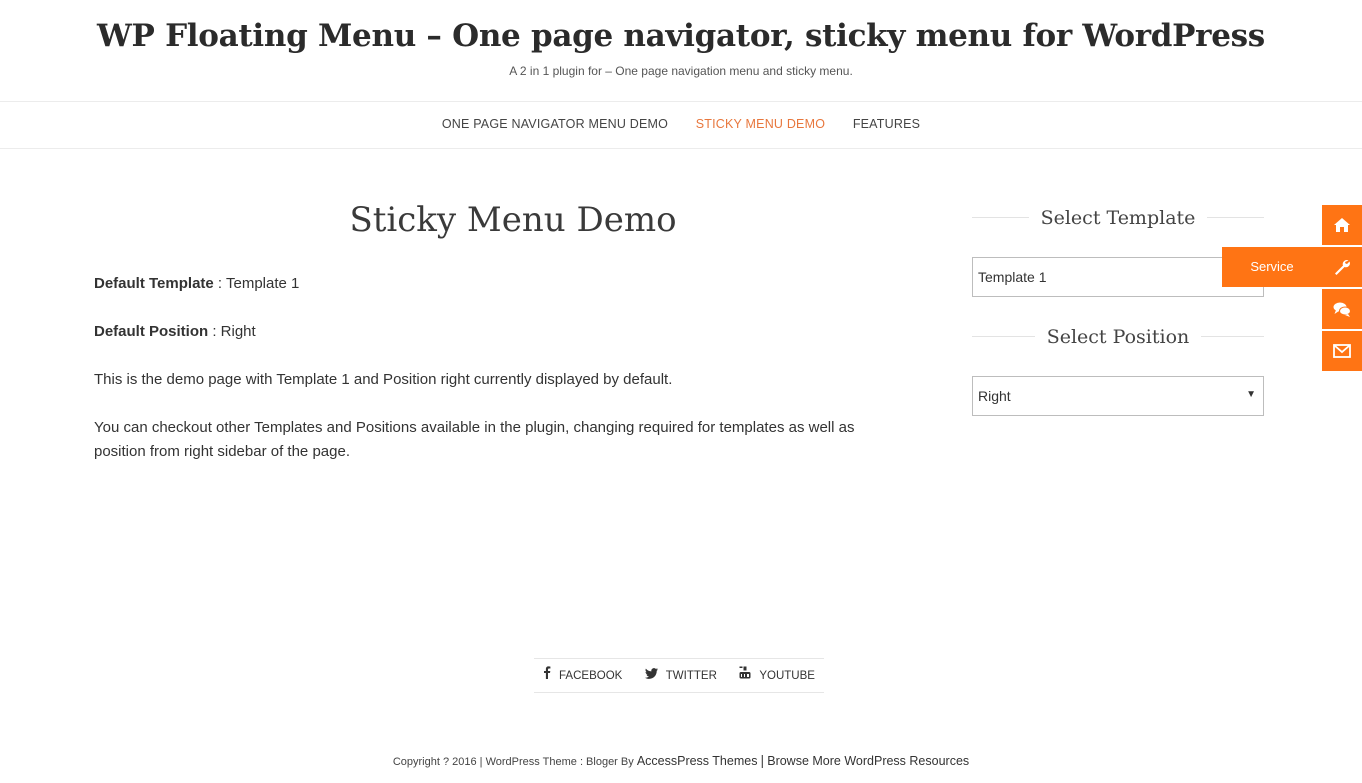 Image resolution: width=1362 pixels, height=783 pixels. I want to click on comments-icon, so click(1342, 309).